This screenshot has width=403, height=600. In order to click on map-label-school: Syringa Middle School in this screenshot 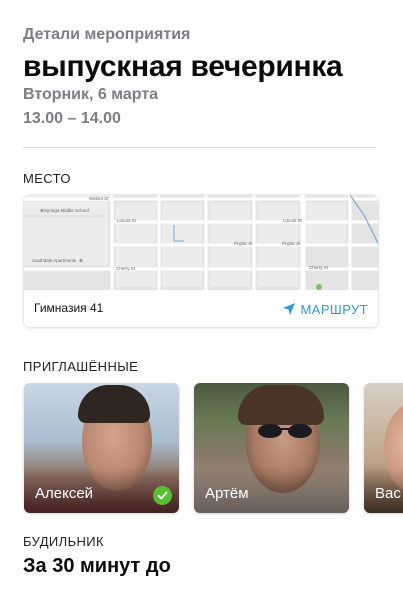, I will do `click(66, 210)`.